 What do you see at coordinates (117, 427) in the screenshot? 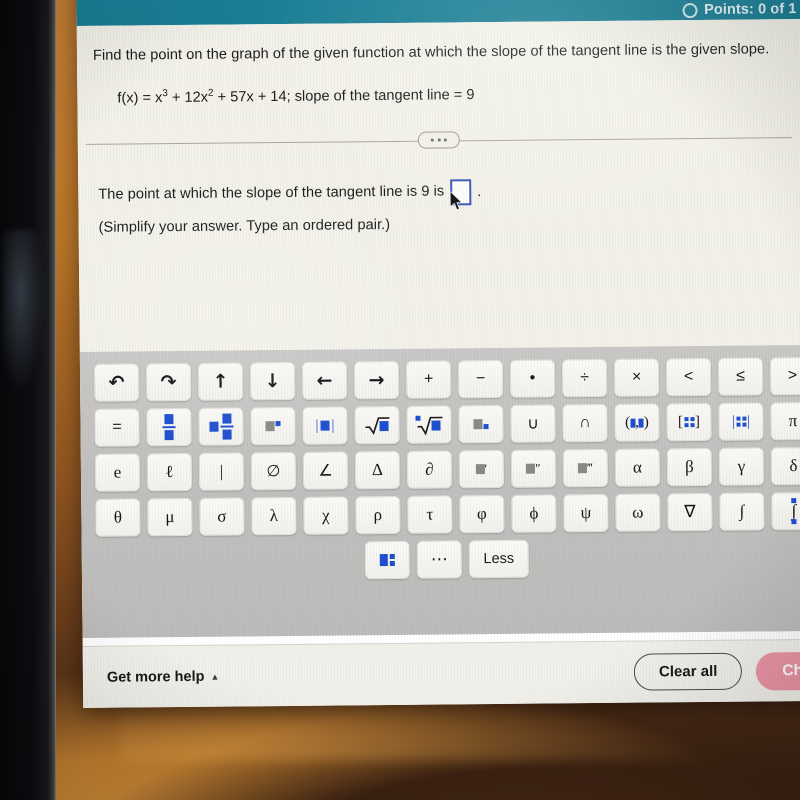
I see `equals-key: =` at bounding box center [117, 427].